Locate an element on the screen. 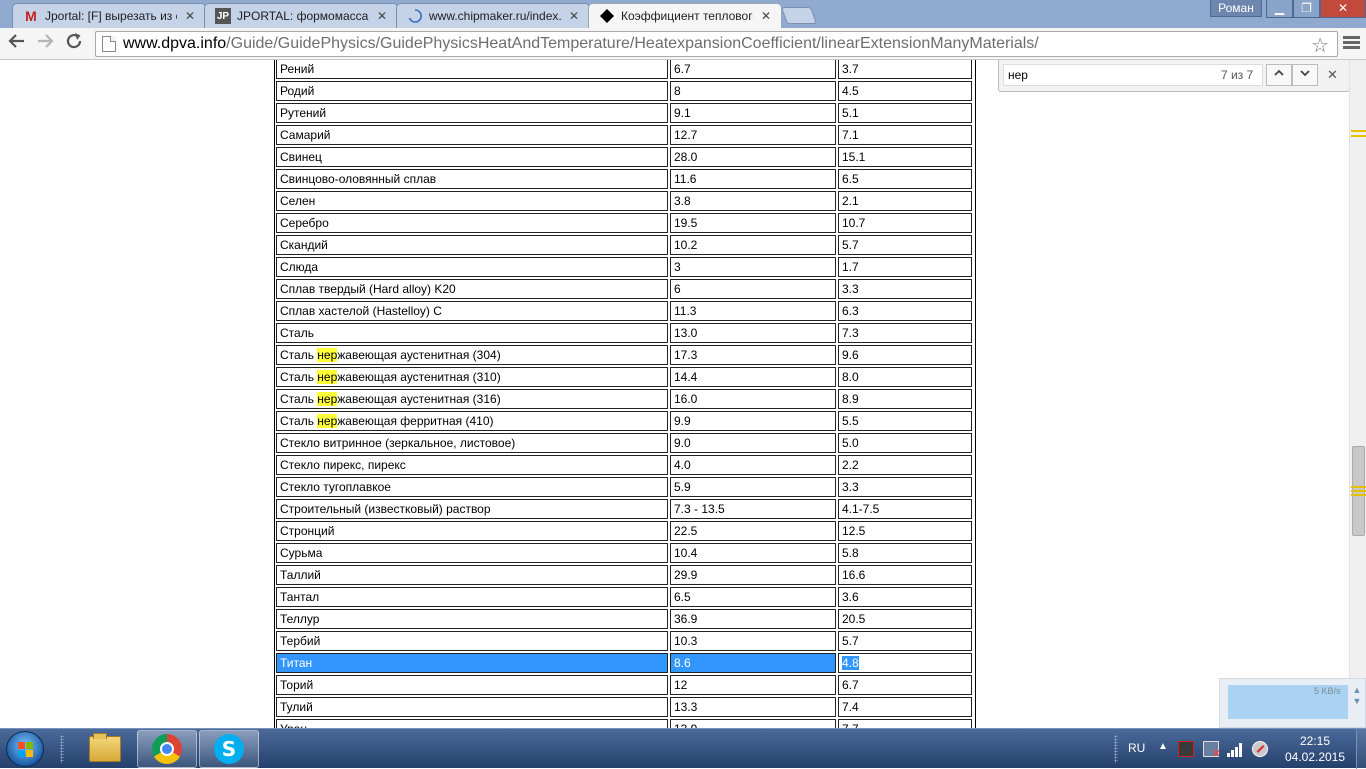 This screenshot has width=1366, height=769. tray-app-icon is located at coordinates (1186, 749).